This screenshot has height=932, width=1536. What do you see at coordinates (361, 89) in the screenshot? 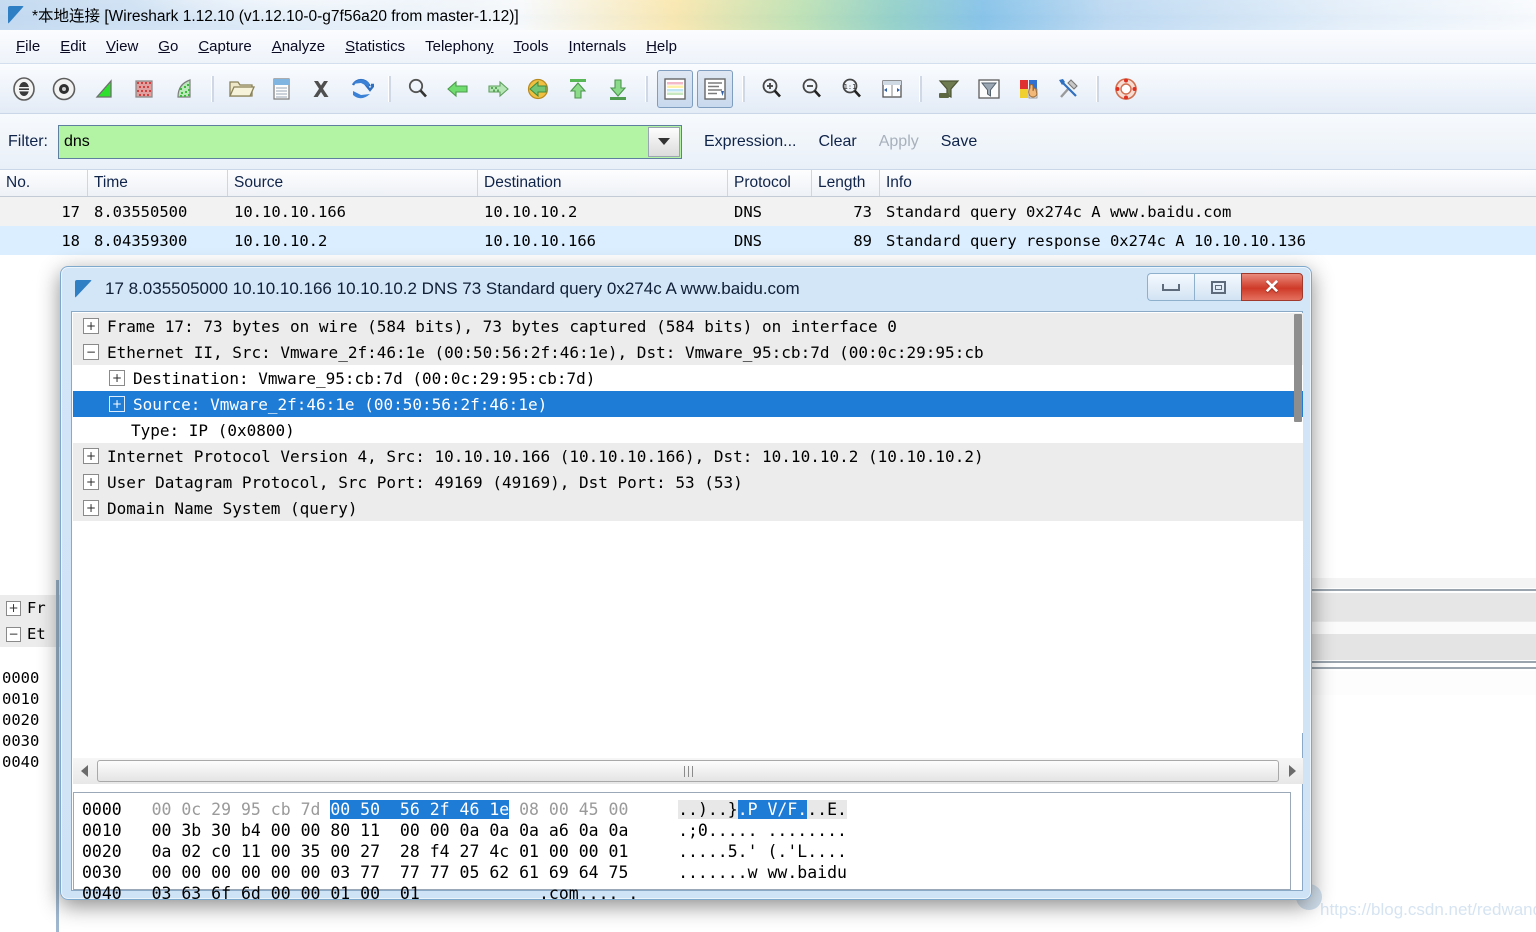
I see `reload-icon` at bounding box center [361, 89].